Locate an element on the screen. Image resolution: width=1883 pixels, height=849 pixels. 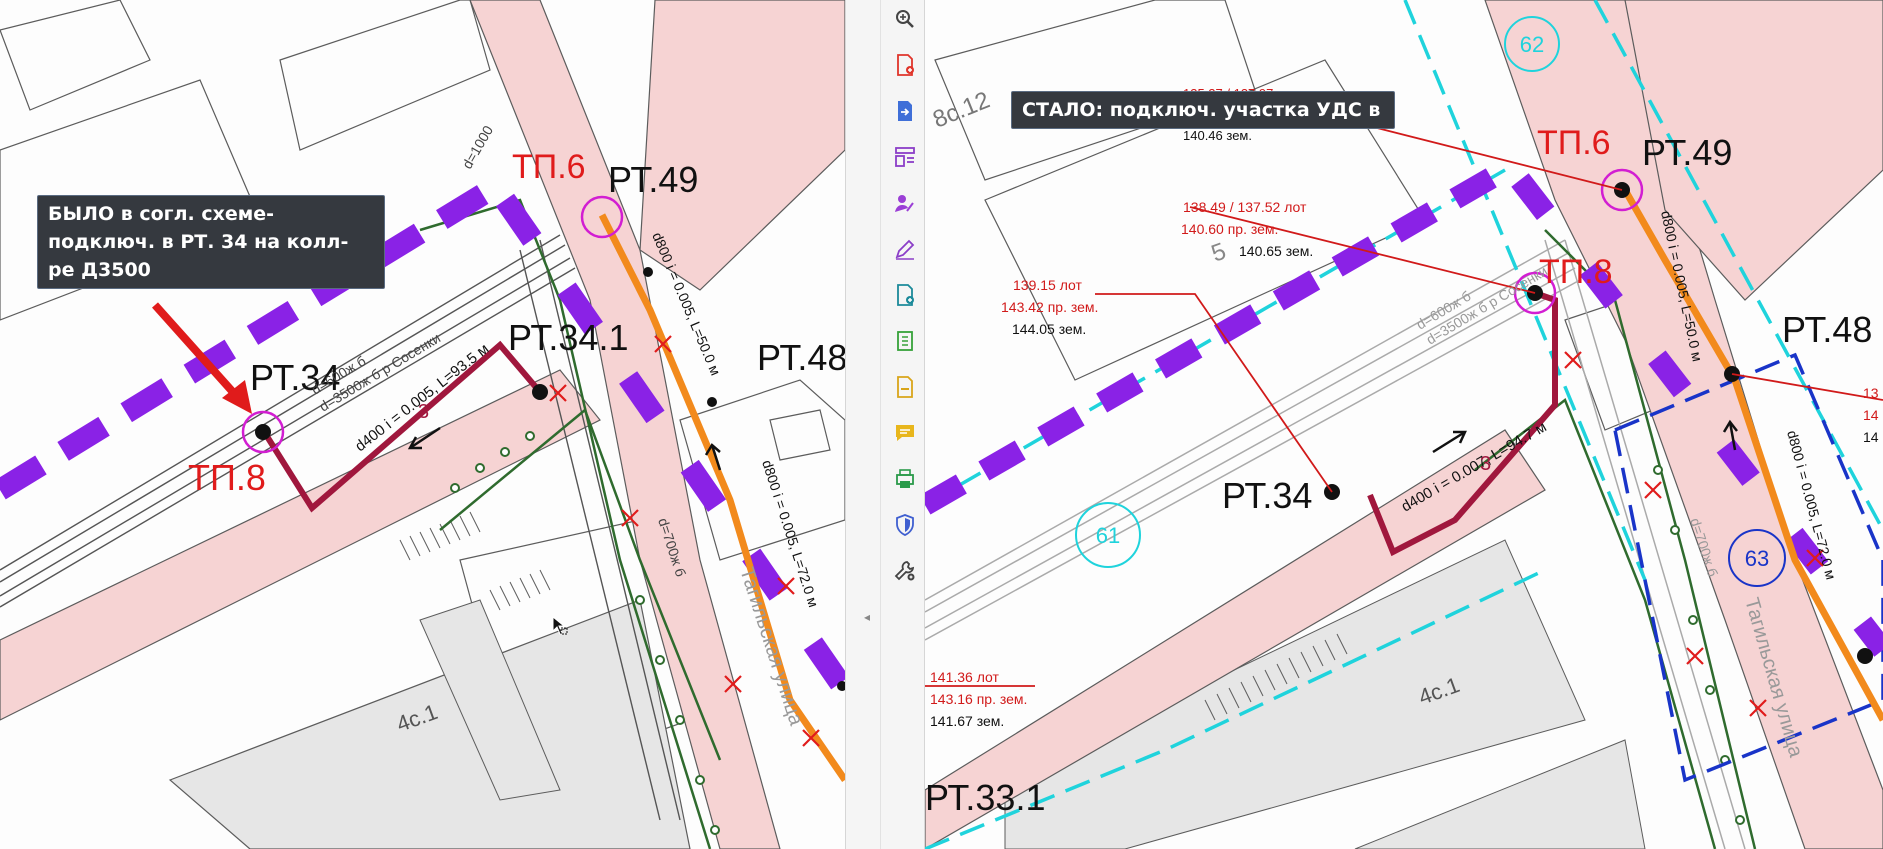
tool-print-production is located at coordinates (905, 479).